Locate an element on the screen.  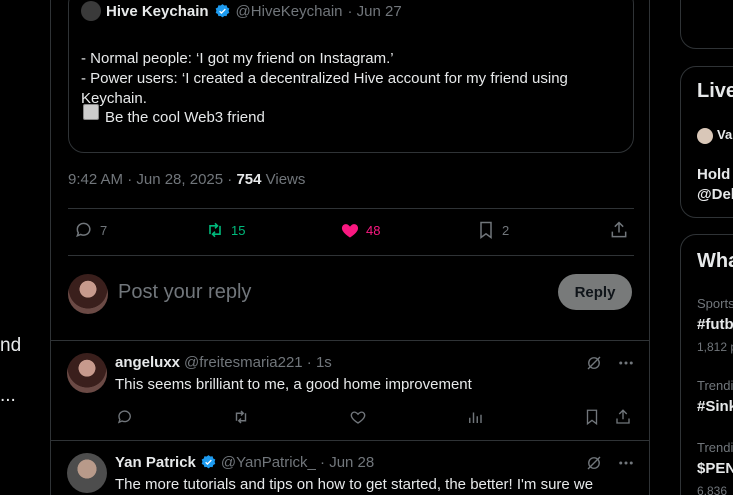
reply-composer: Post your reply Reply is located at coordinates (351, 294).